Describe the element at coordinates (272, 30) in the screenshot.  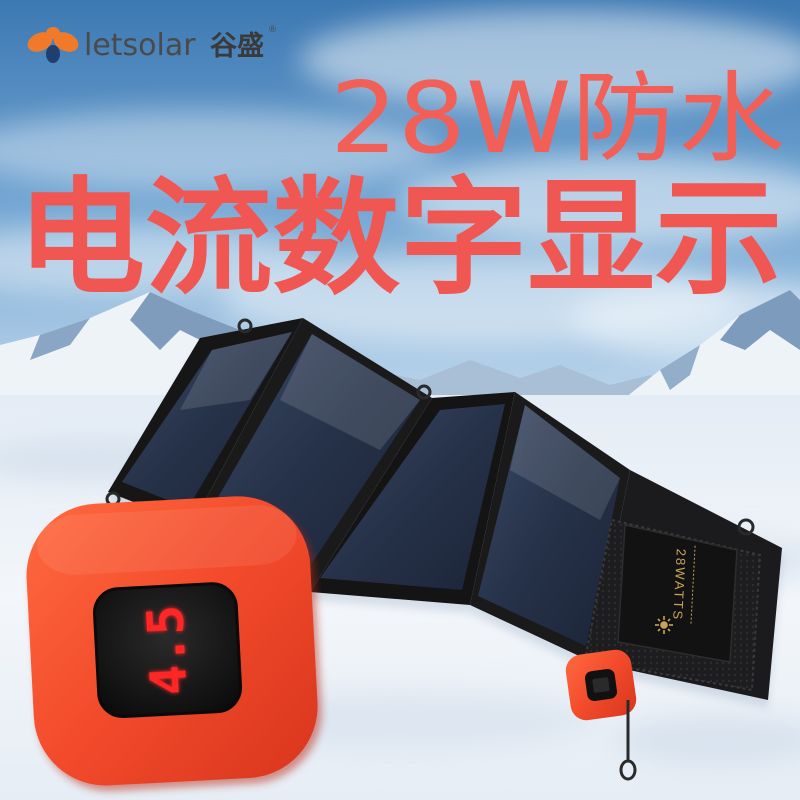
I see `registered-mark: ®` at that location.